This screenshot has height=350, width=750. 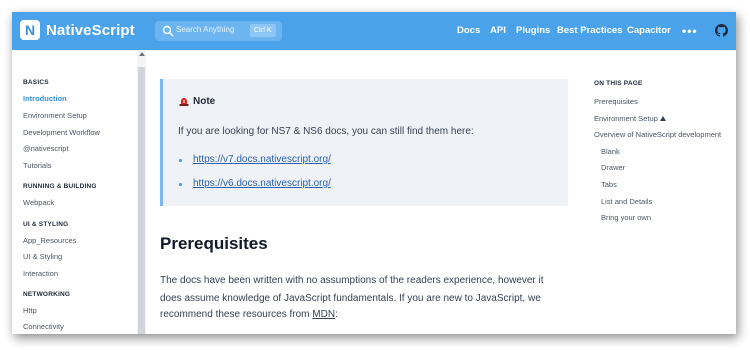 I want to click on sidebar-item-tutorials: Tutorials, so click(x=37, y=165).